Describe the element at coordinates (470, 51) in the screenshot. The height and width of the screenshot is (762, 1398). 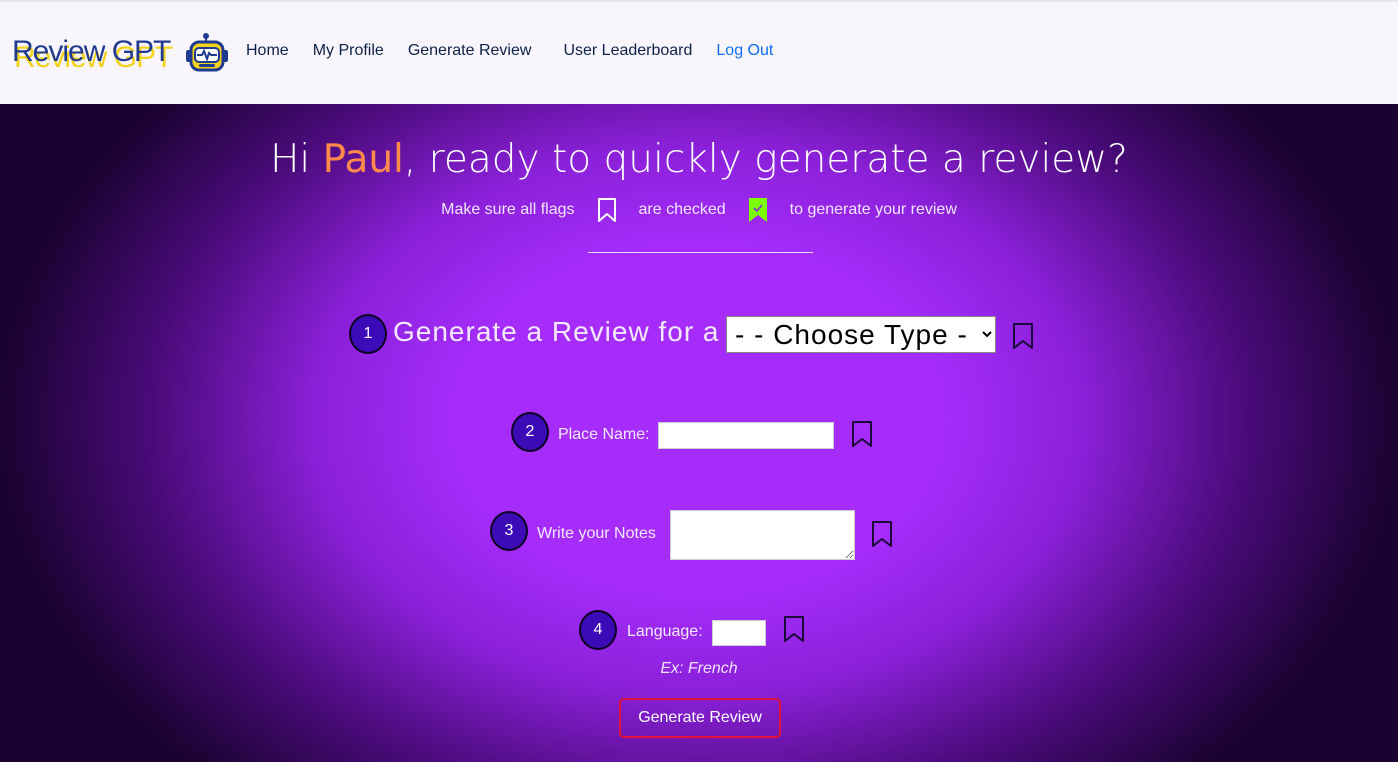
I see `nav-generate-review: Generate Review` at that location.